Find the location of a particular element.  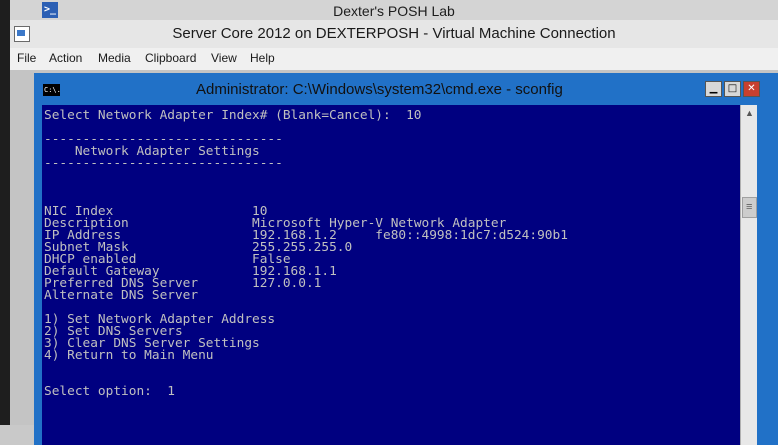

vm-menubar: File Action Media Clipboard View Help is located at coordinates (394, 59).